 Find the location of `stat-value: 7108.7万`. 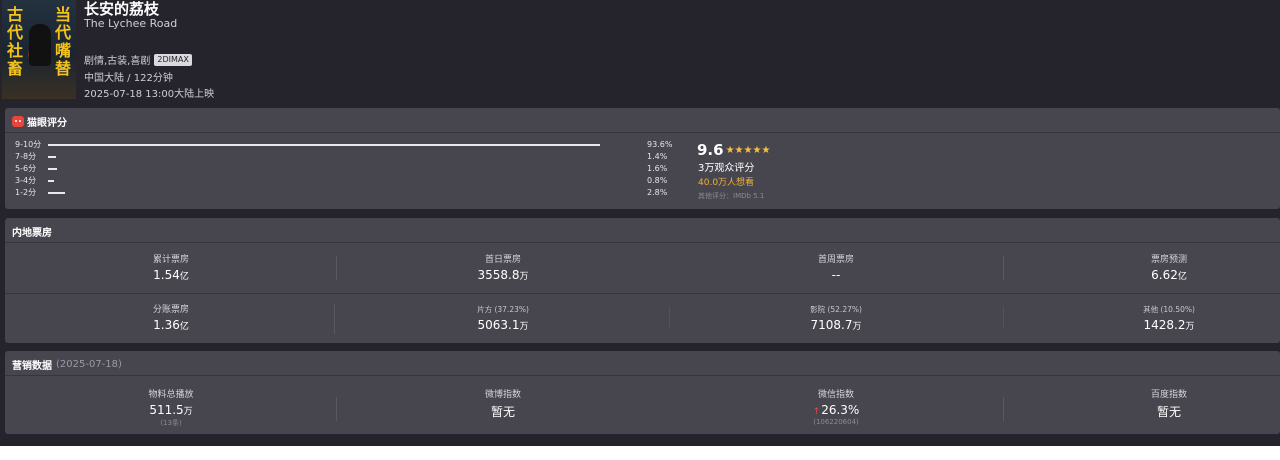

stat-value: 7108.7万 is located at coordinates (836, 325).